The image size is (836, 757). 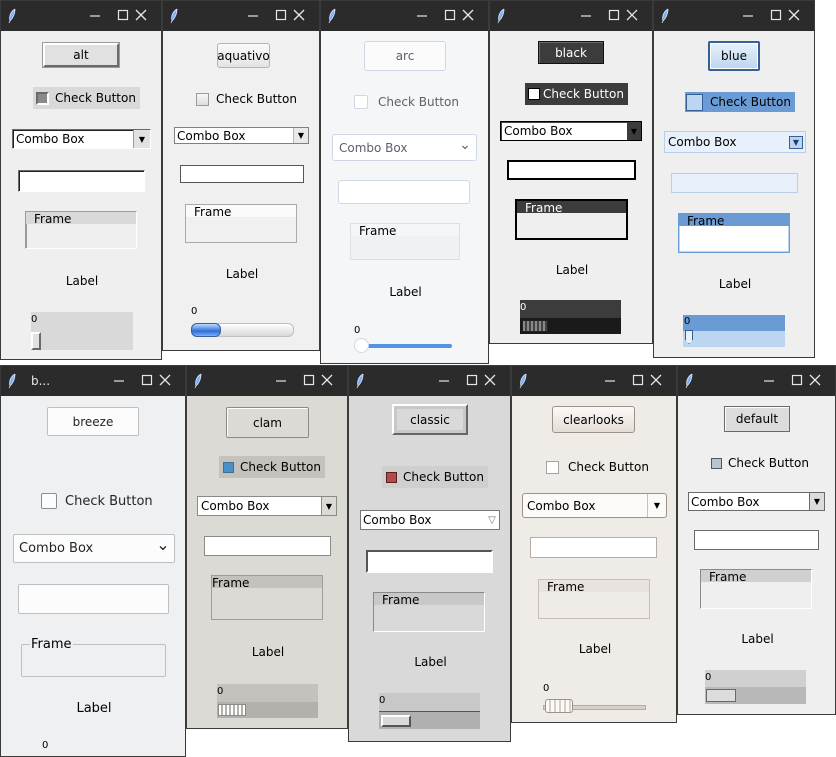 What do you see at coordinates (267, 422) in the screenshot?
I see `theme-button: clam` at bounding box center [267, 422].